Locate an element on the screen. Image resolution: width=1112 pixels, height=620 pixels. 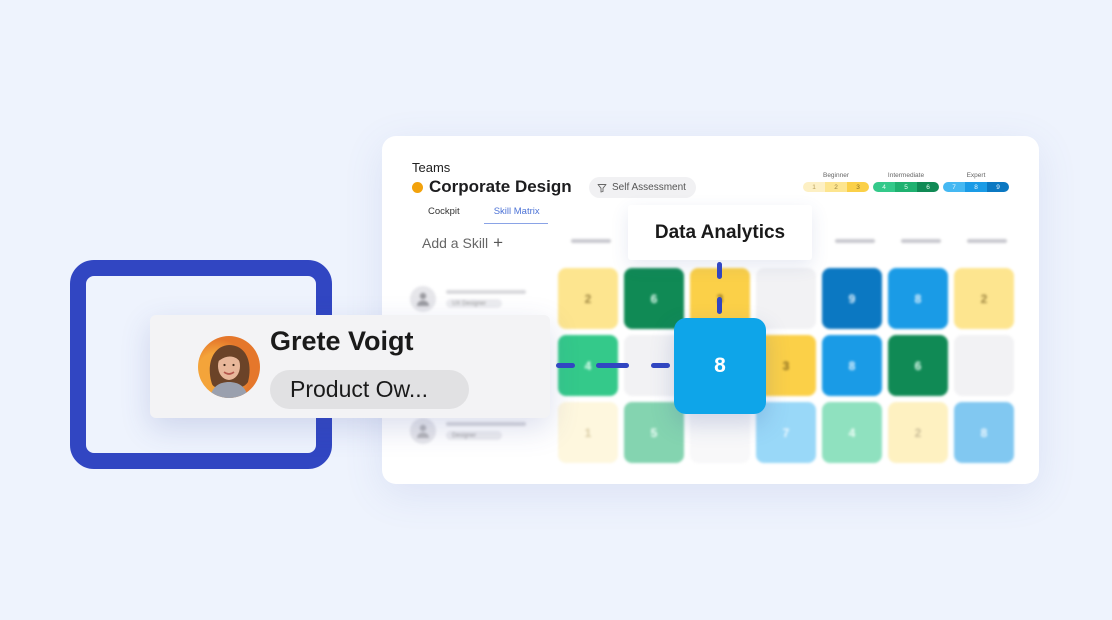
add-skill-button: Add a Skill + is located at coordinates (462, 243).